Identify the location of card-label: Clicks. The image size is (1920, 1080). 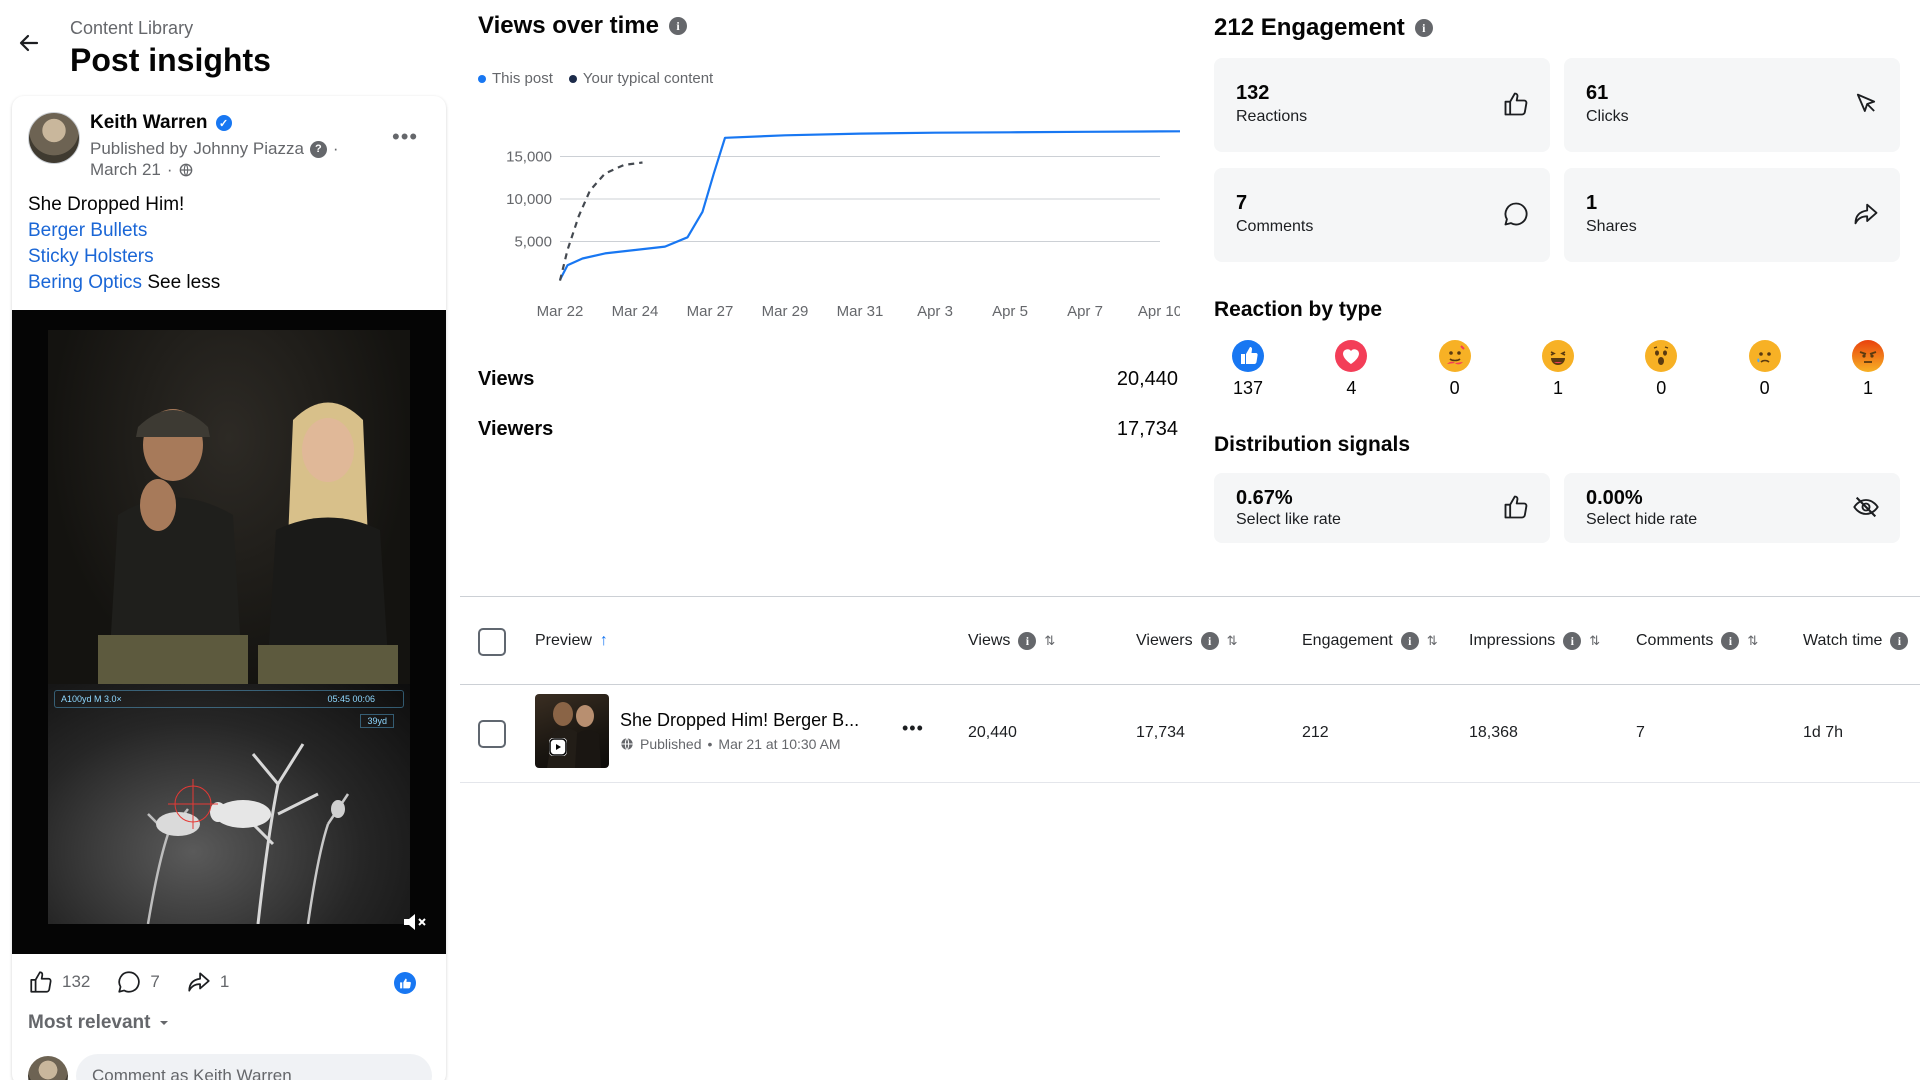
(1607, 116).